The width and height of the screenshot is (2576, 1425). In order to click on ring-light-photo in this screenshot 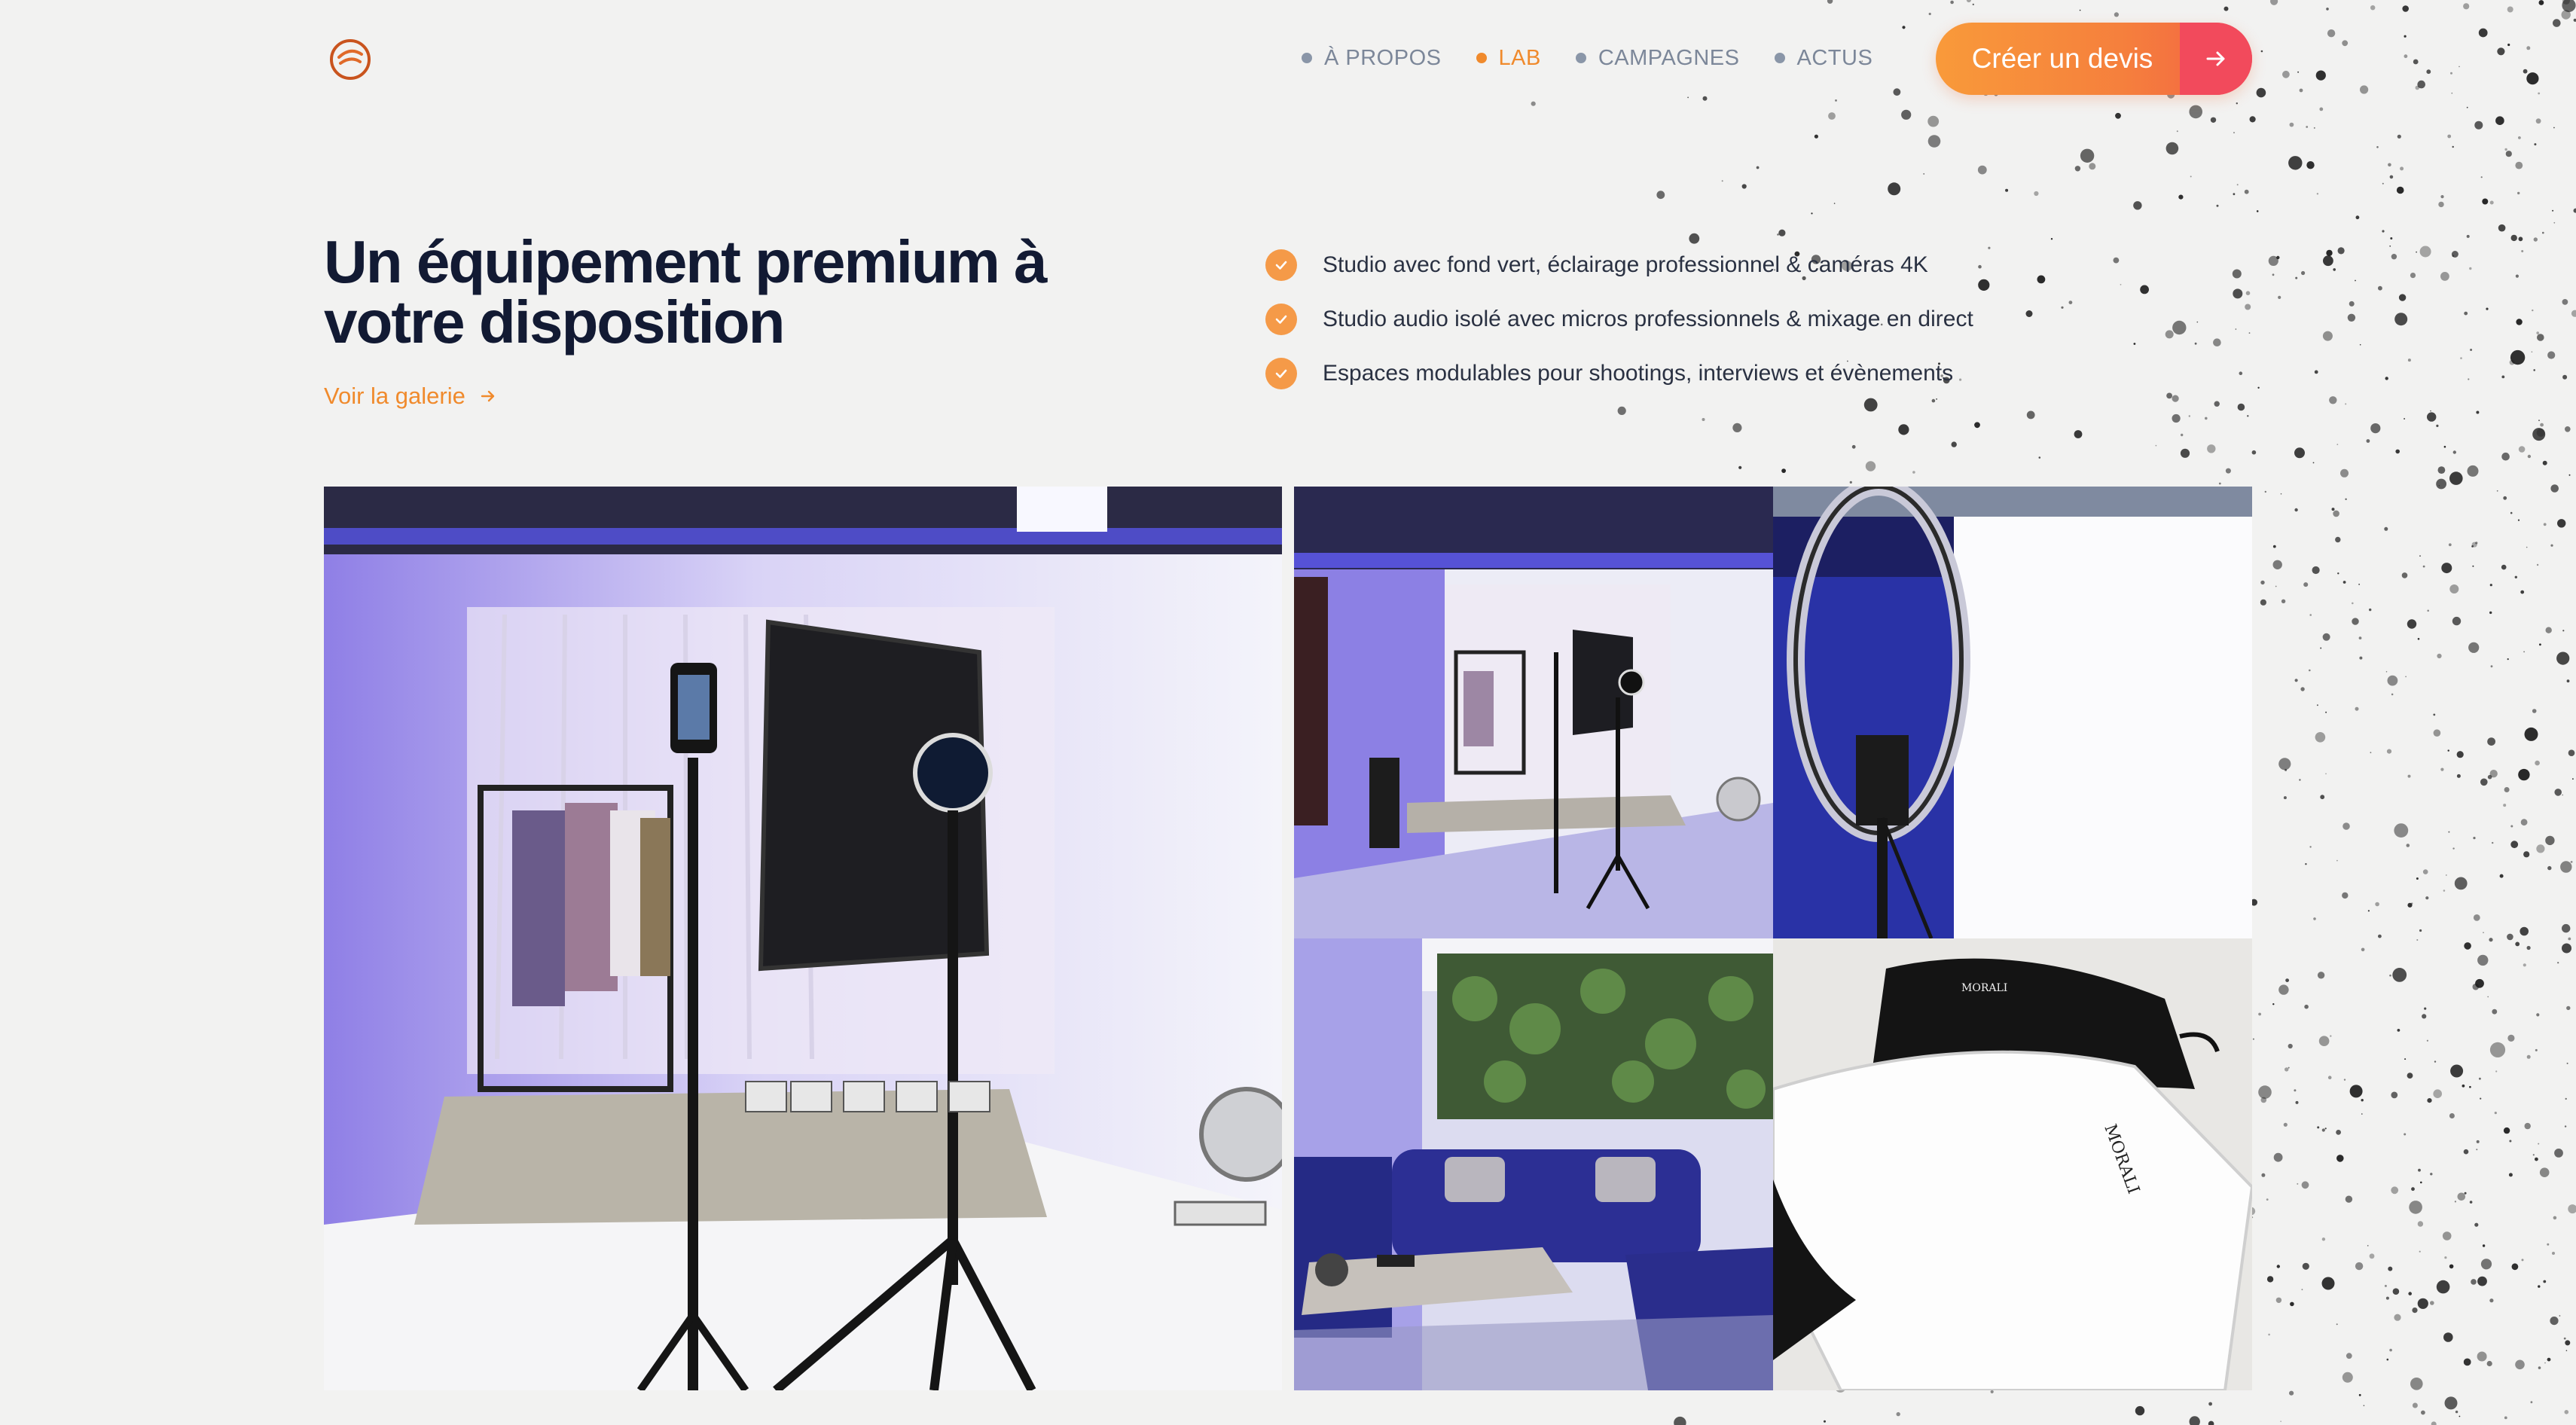, I will do `click(2013, 712)`.